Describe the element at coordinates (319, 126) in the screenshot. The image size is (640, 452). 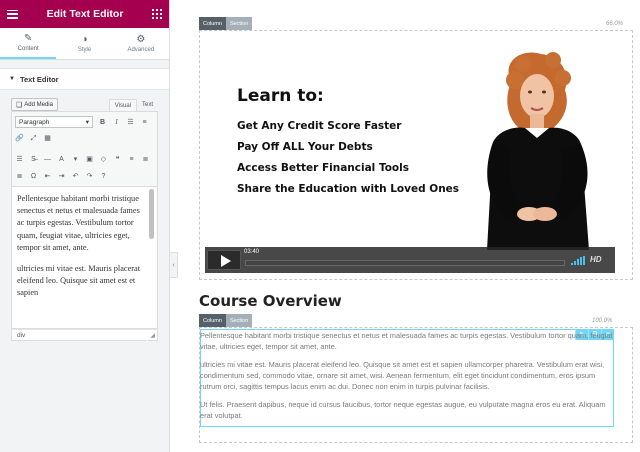
I see `video-line: Get Any Credit Score Faster` at that location.